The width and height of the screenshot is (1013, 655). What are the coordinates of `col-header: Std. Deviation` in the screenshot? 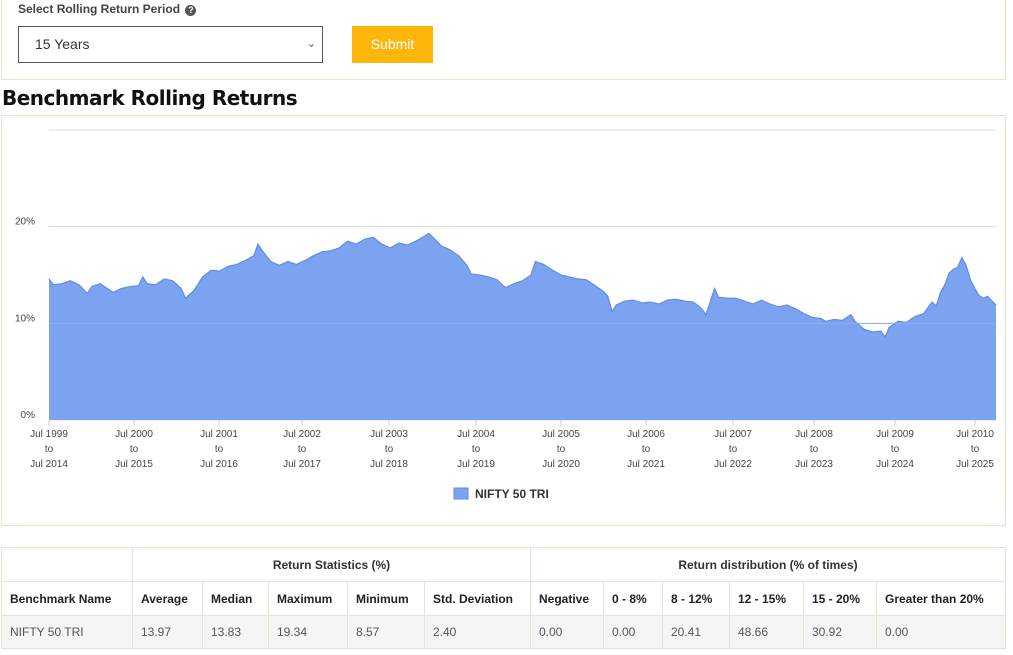 It's located at (477, 598).